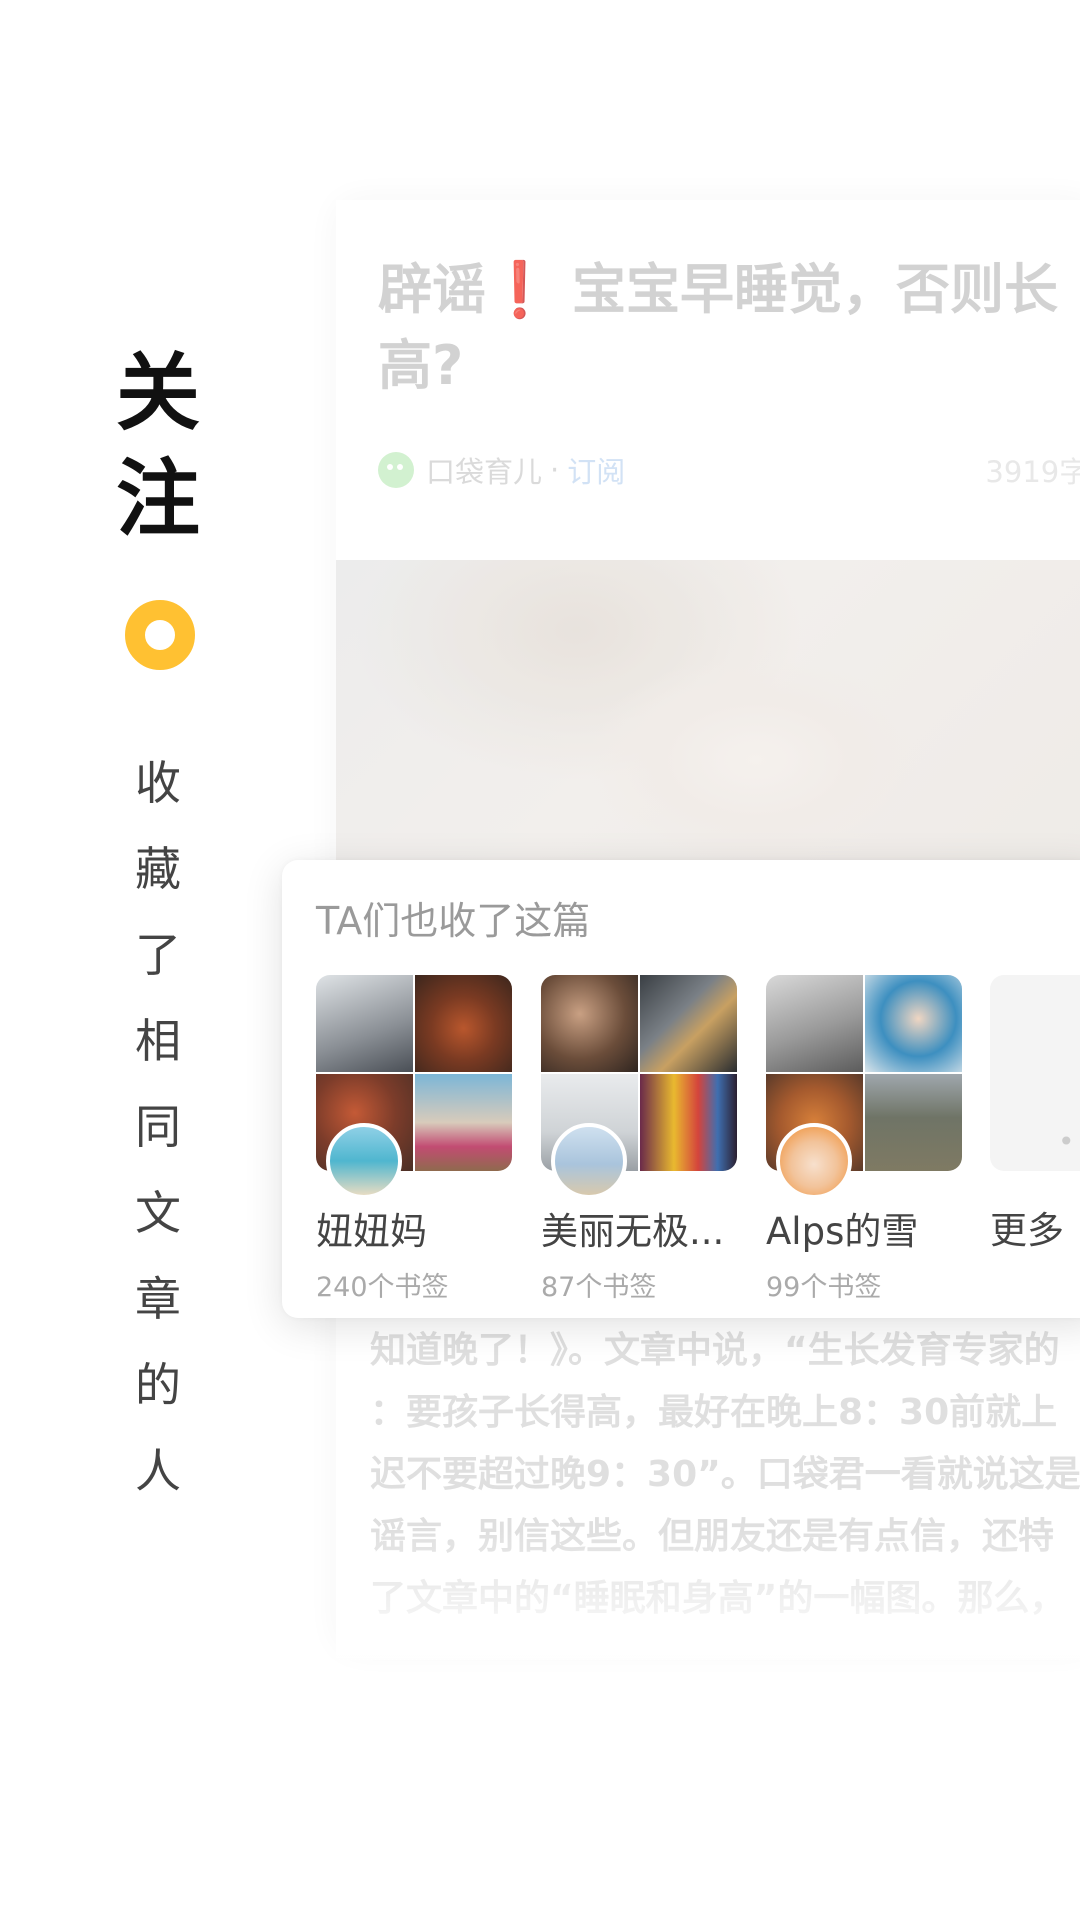  I want to click on subscribe-link: 订阅, so click(596, 470).